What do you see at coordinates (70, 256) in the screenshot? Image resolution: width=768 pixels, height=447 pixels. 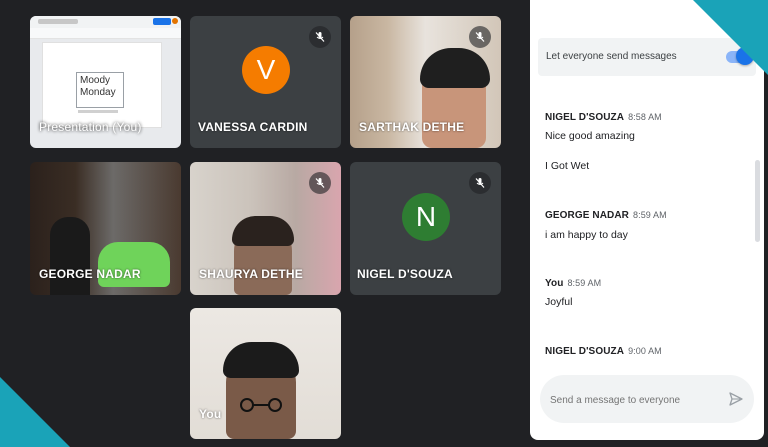 I see `video-figure` at bounding box center [70, 256].